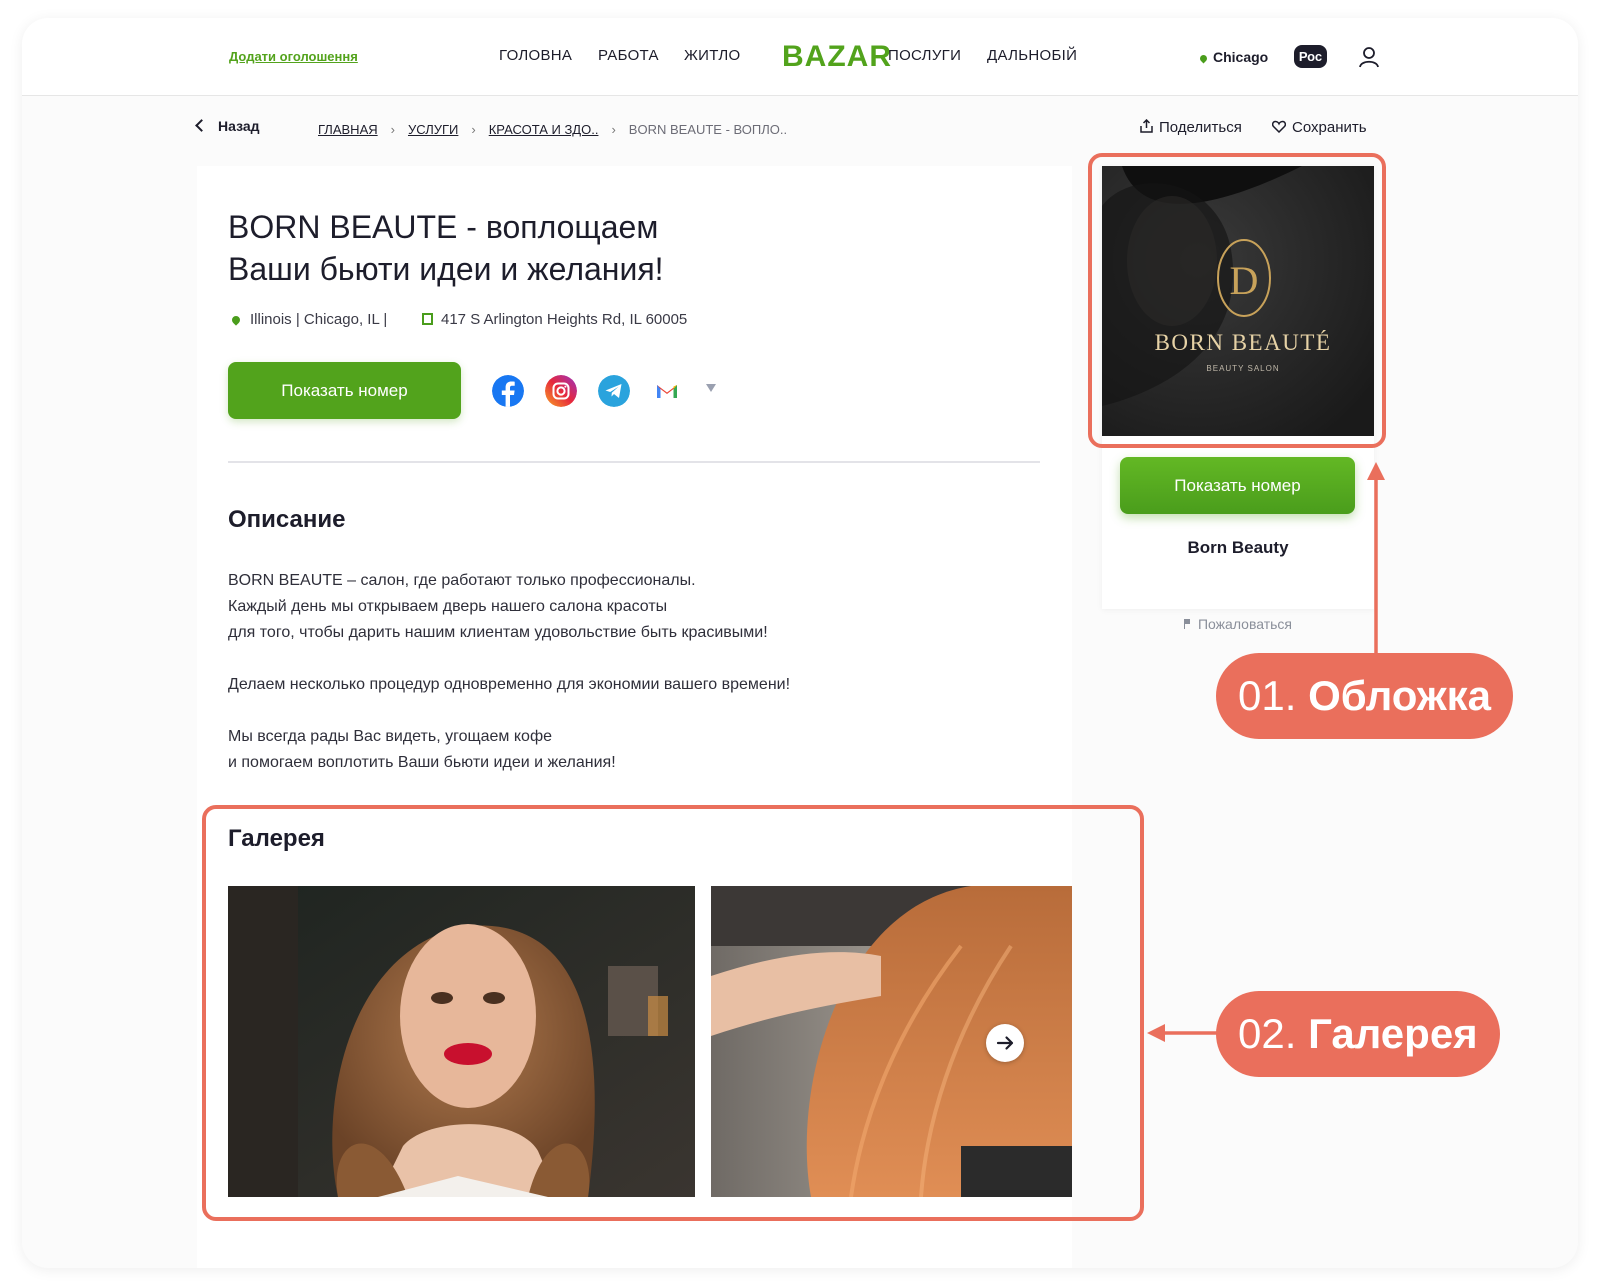 This screenshot has height=1288, width=1600. What do you see at coordinates (1266, 752) in the screenshot?
I see `annotation-arrows` at bounding box center [1266, 752].